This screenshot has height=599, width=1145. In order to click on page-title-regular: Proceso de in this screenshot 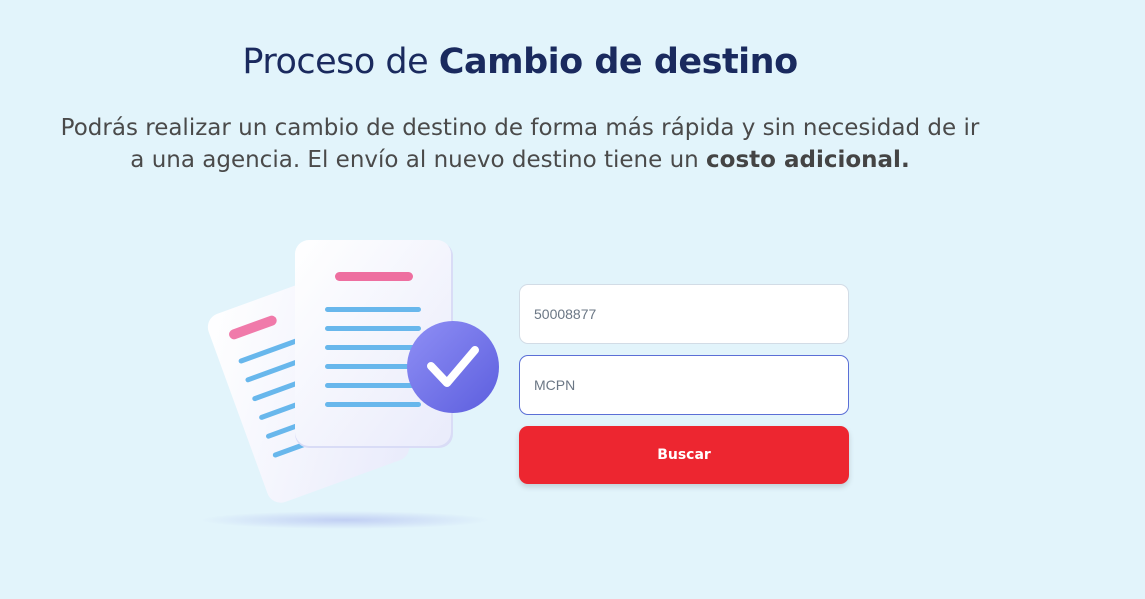, I will do `click(340, 62)`.